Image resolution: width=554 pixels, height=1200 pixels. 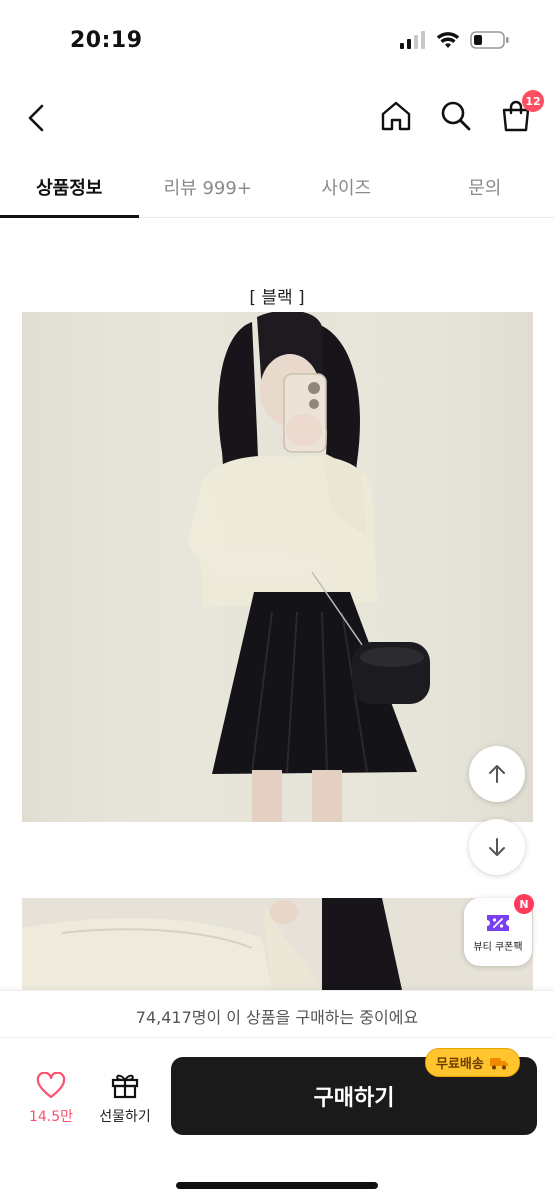 What do you see at coordinates (69, 189) in the screenshot?
I see `tab-product-info: 상품정보` at bounding box center [69, 189].